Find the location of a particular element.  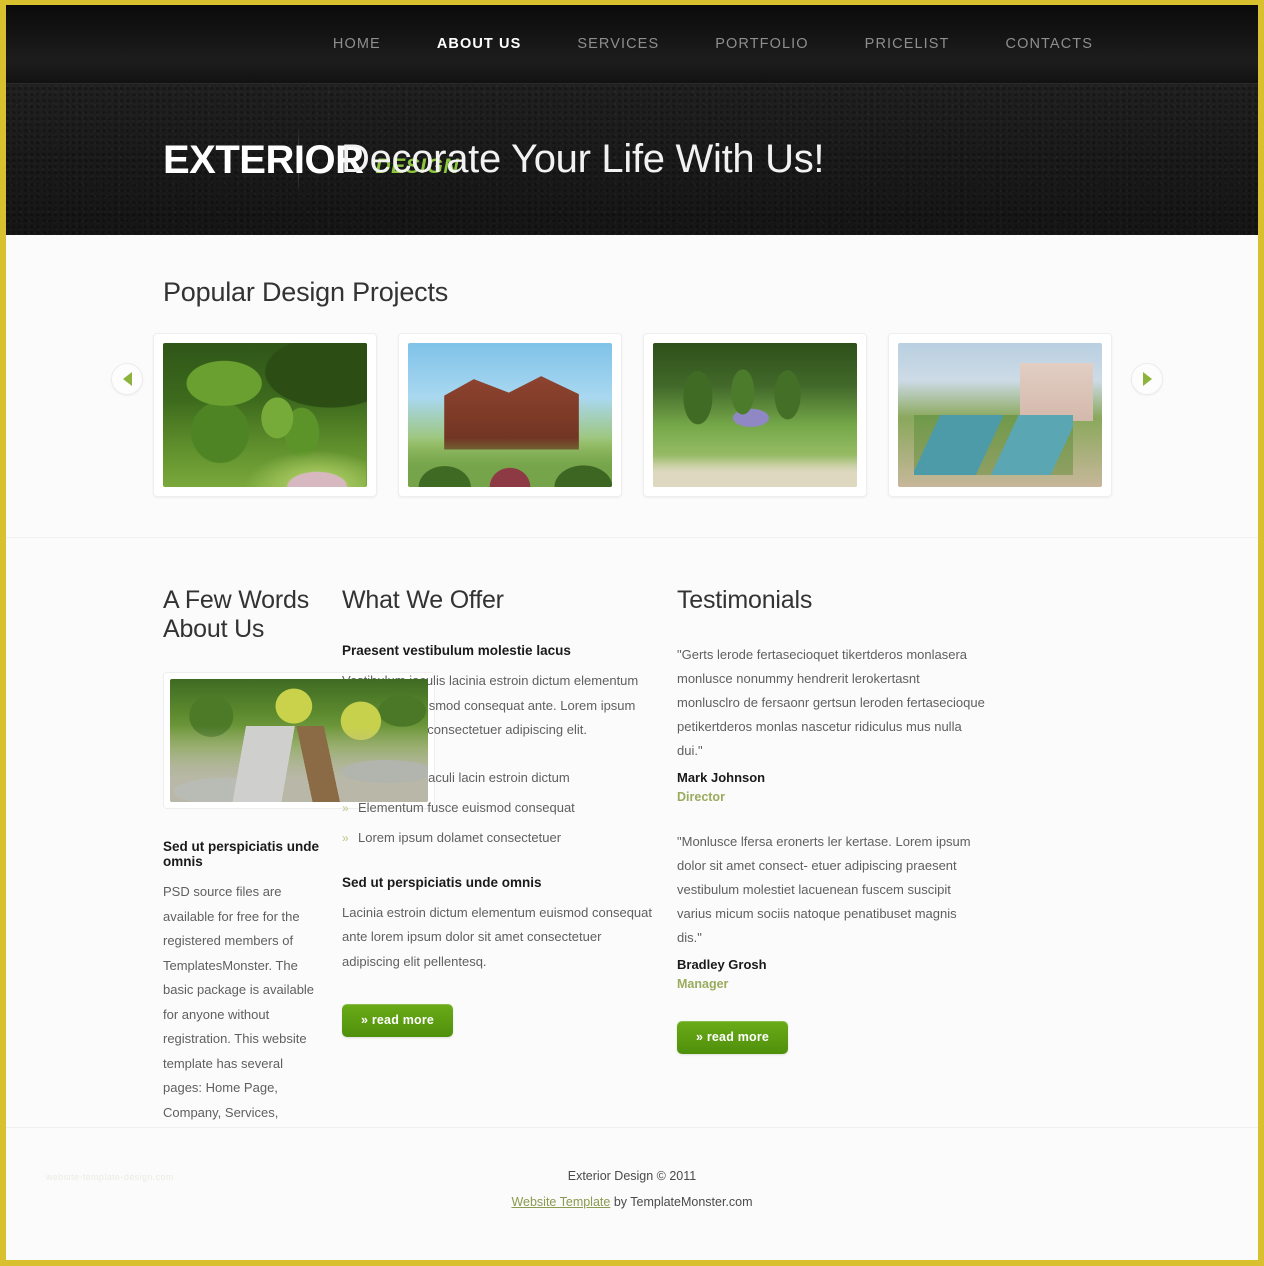

footer-credit-line: Website Template by TemplateMonster.com is located at coordinates (632, 1202).